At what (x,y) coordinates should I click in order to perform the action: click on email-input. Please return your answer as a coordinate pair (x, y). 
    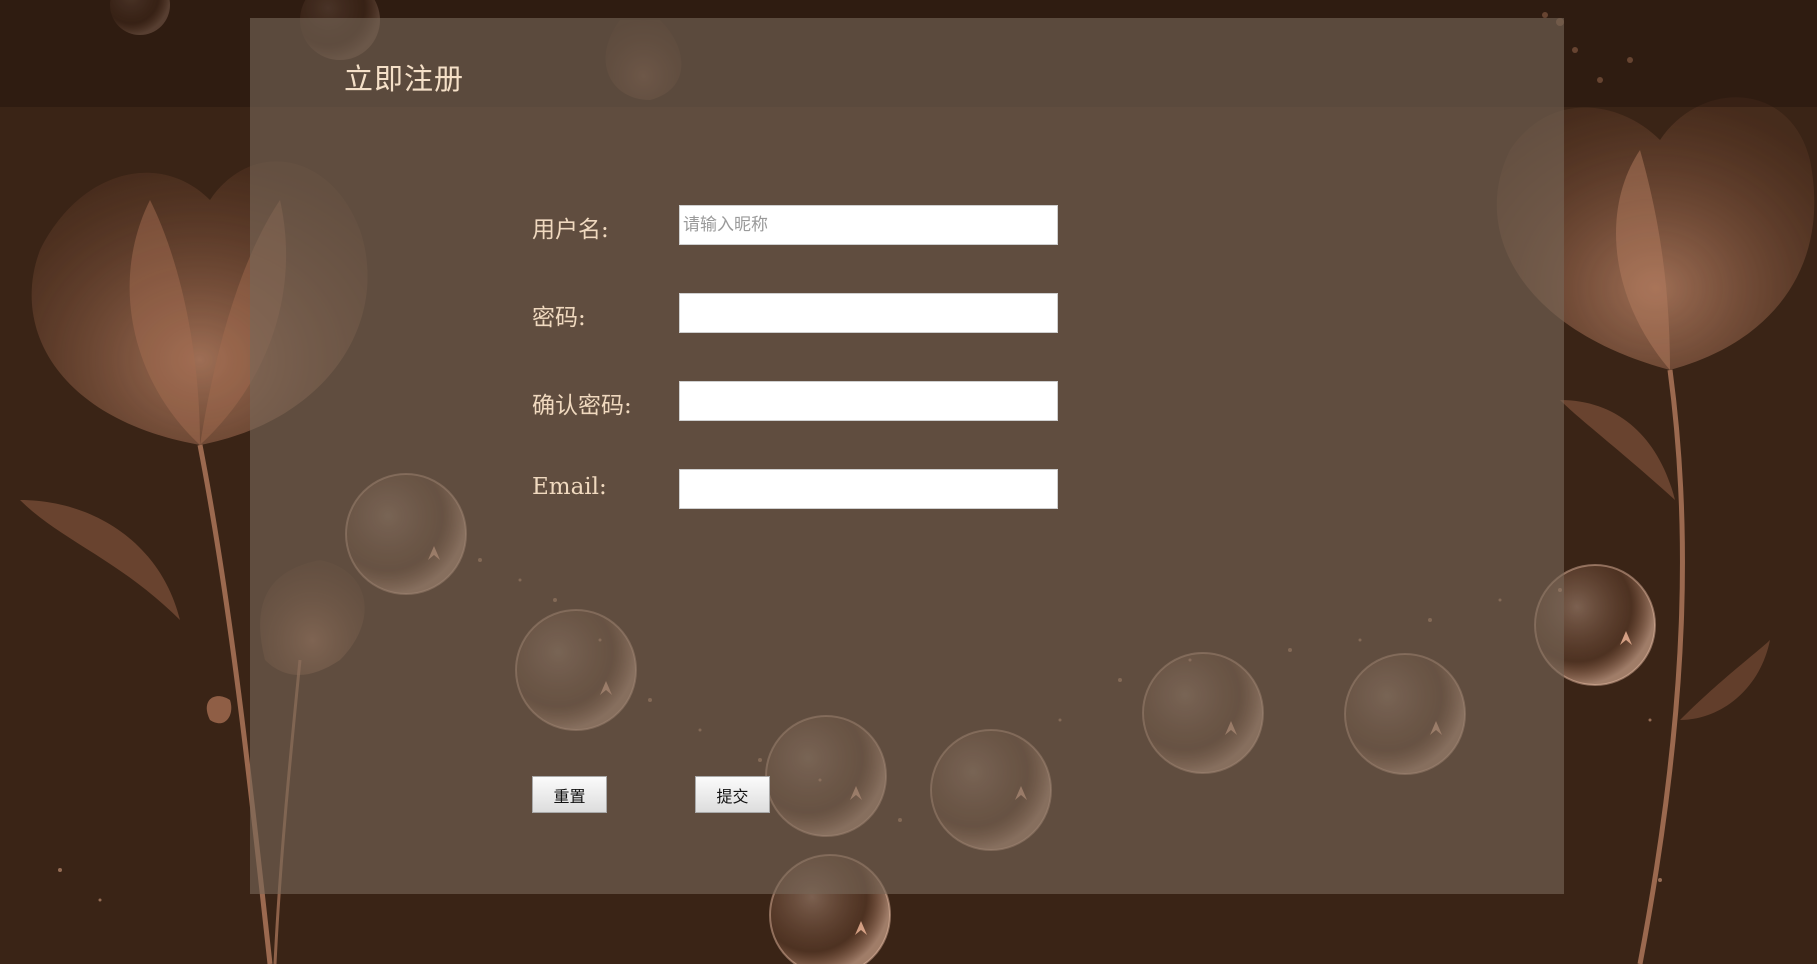
    Looking at the image, I should click on (868, 489).